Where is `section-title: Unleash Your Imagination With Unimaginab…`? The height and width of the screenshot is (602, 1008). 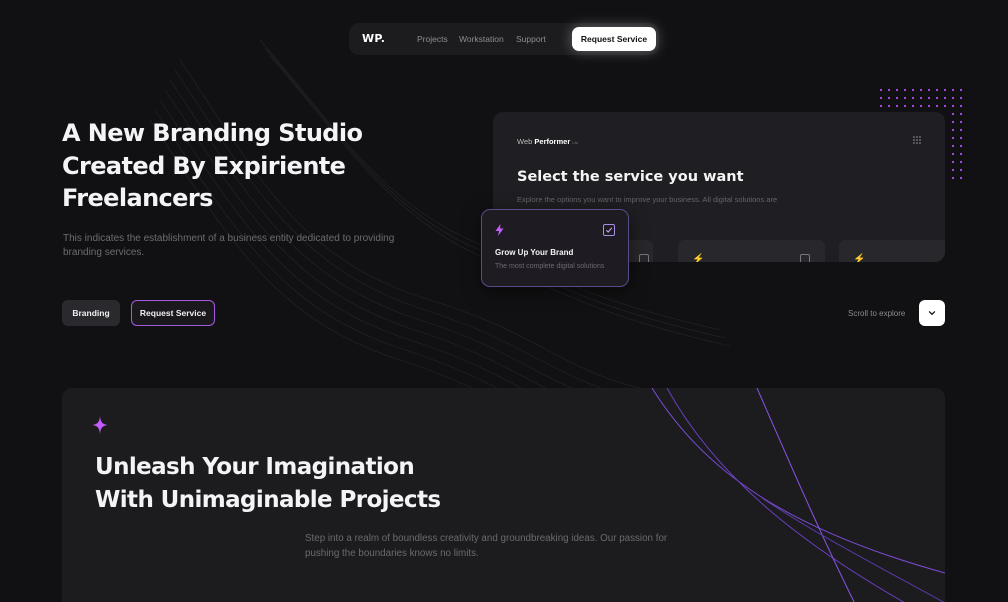
section-title: Unleash Your Imagination With Unimaginab… is located at coordinates (305, 484).